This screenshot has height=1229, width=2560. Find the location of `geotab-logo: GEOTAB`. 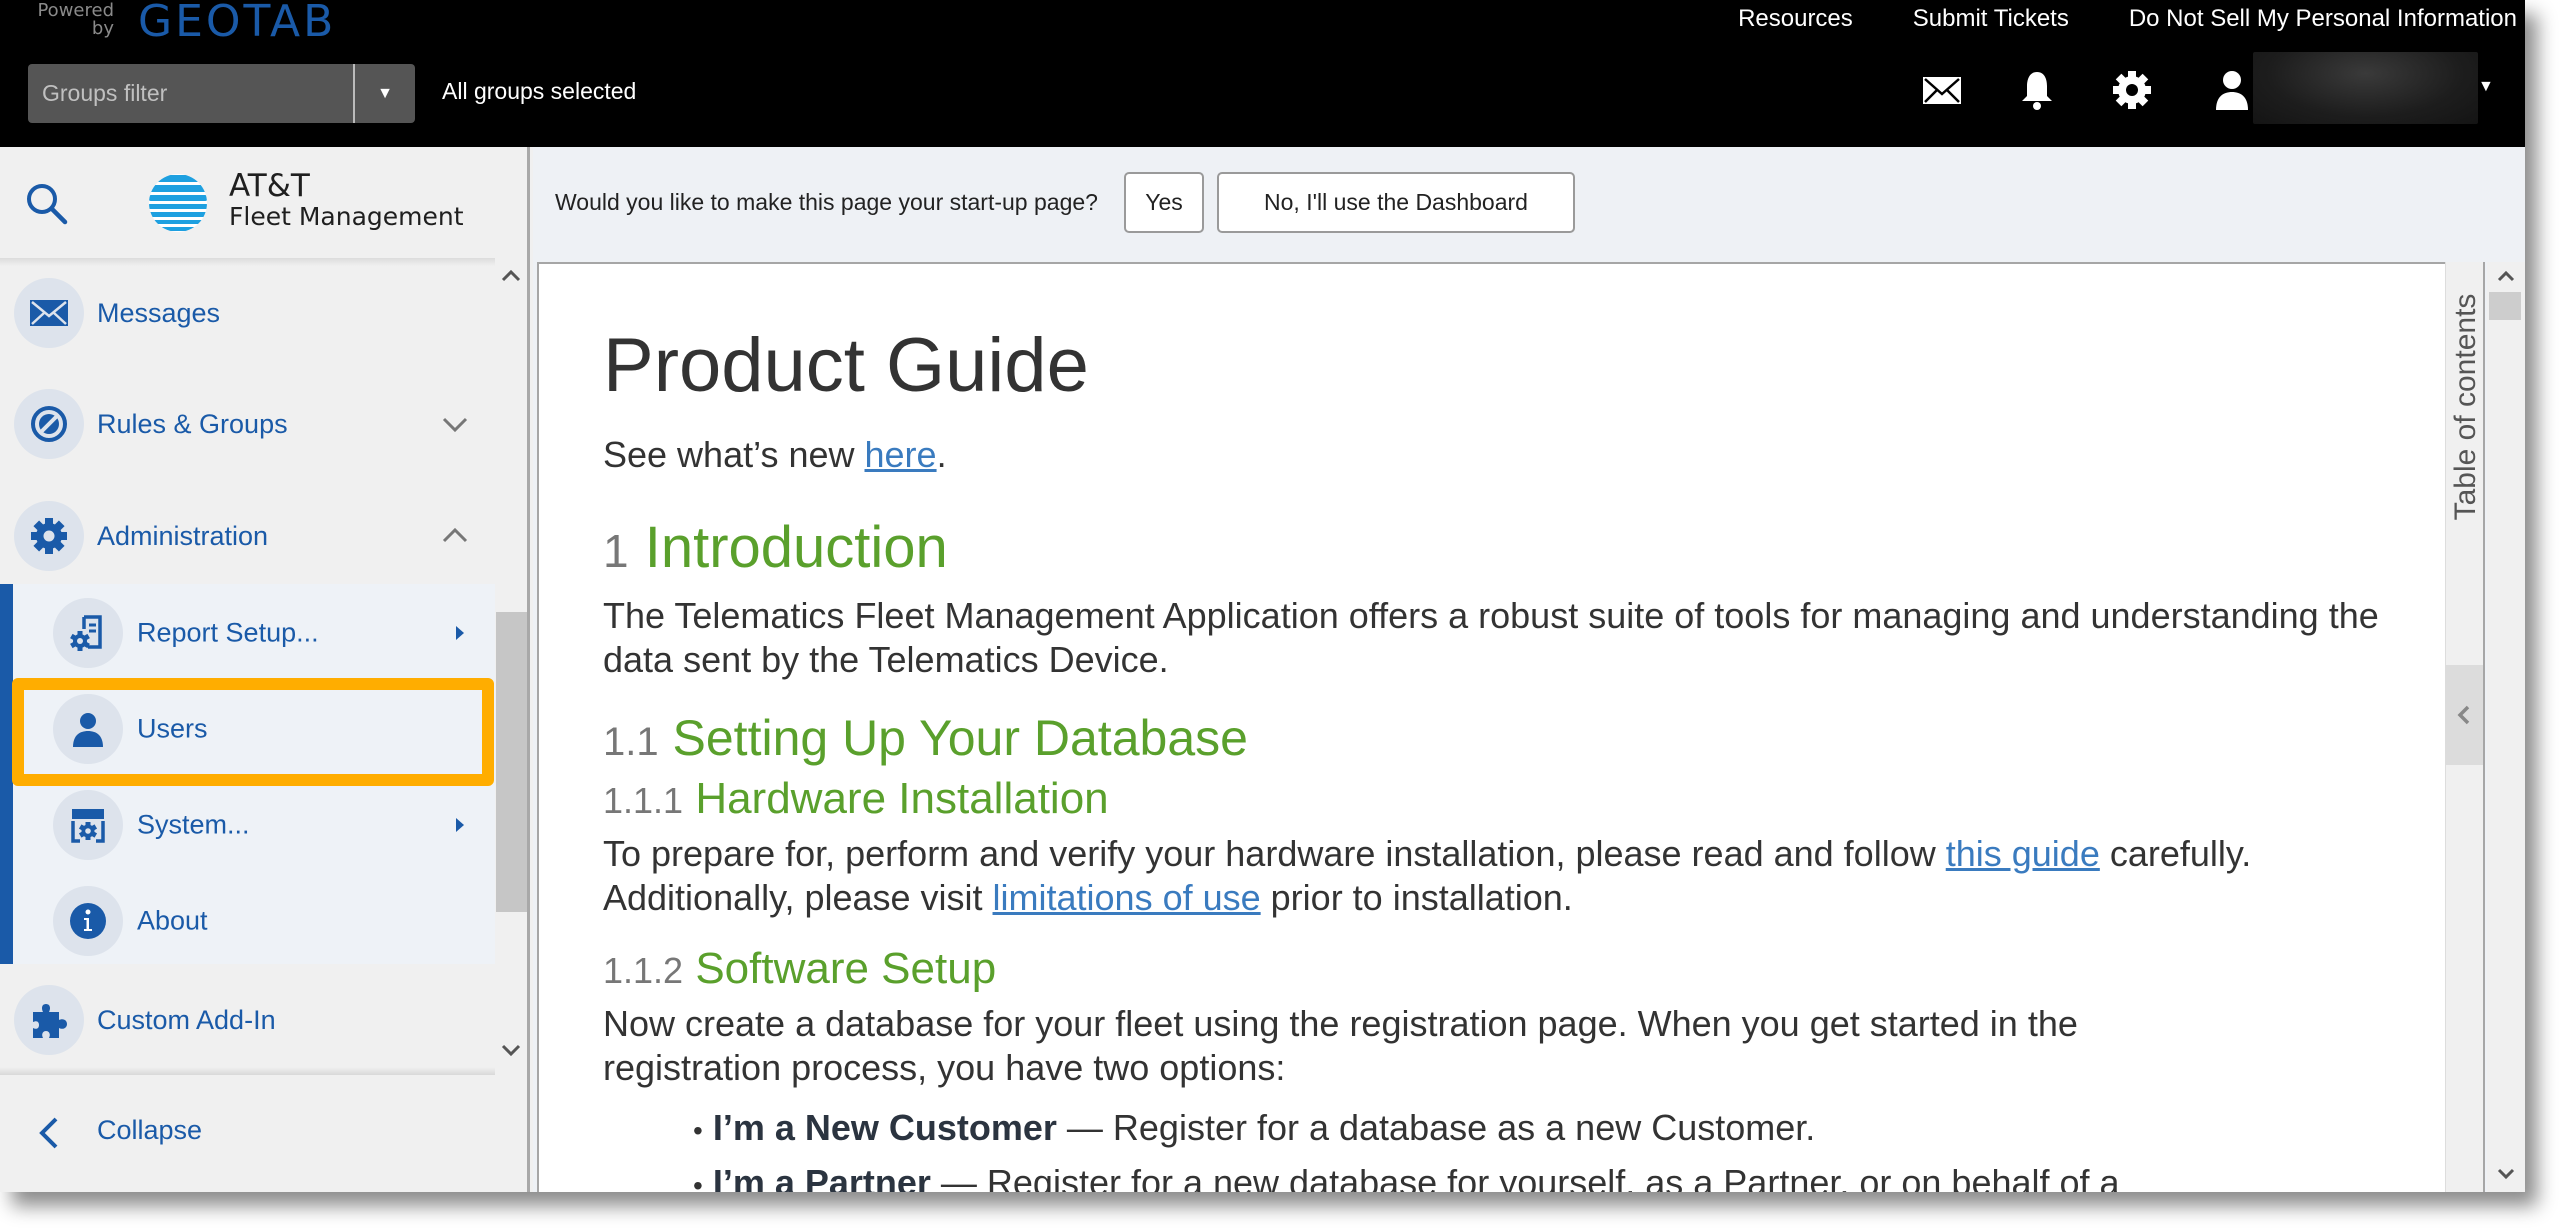

geotab-logo: GEOTAB is located at coordinates (237, 23).